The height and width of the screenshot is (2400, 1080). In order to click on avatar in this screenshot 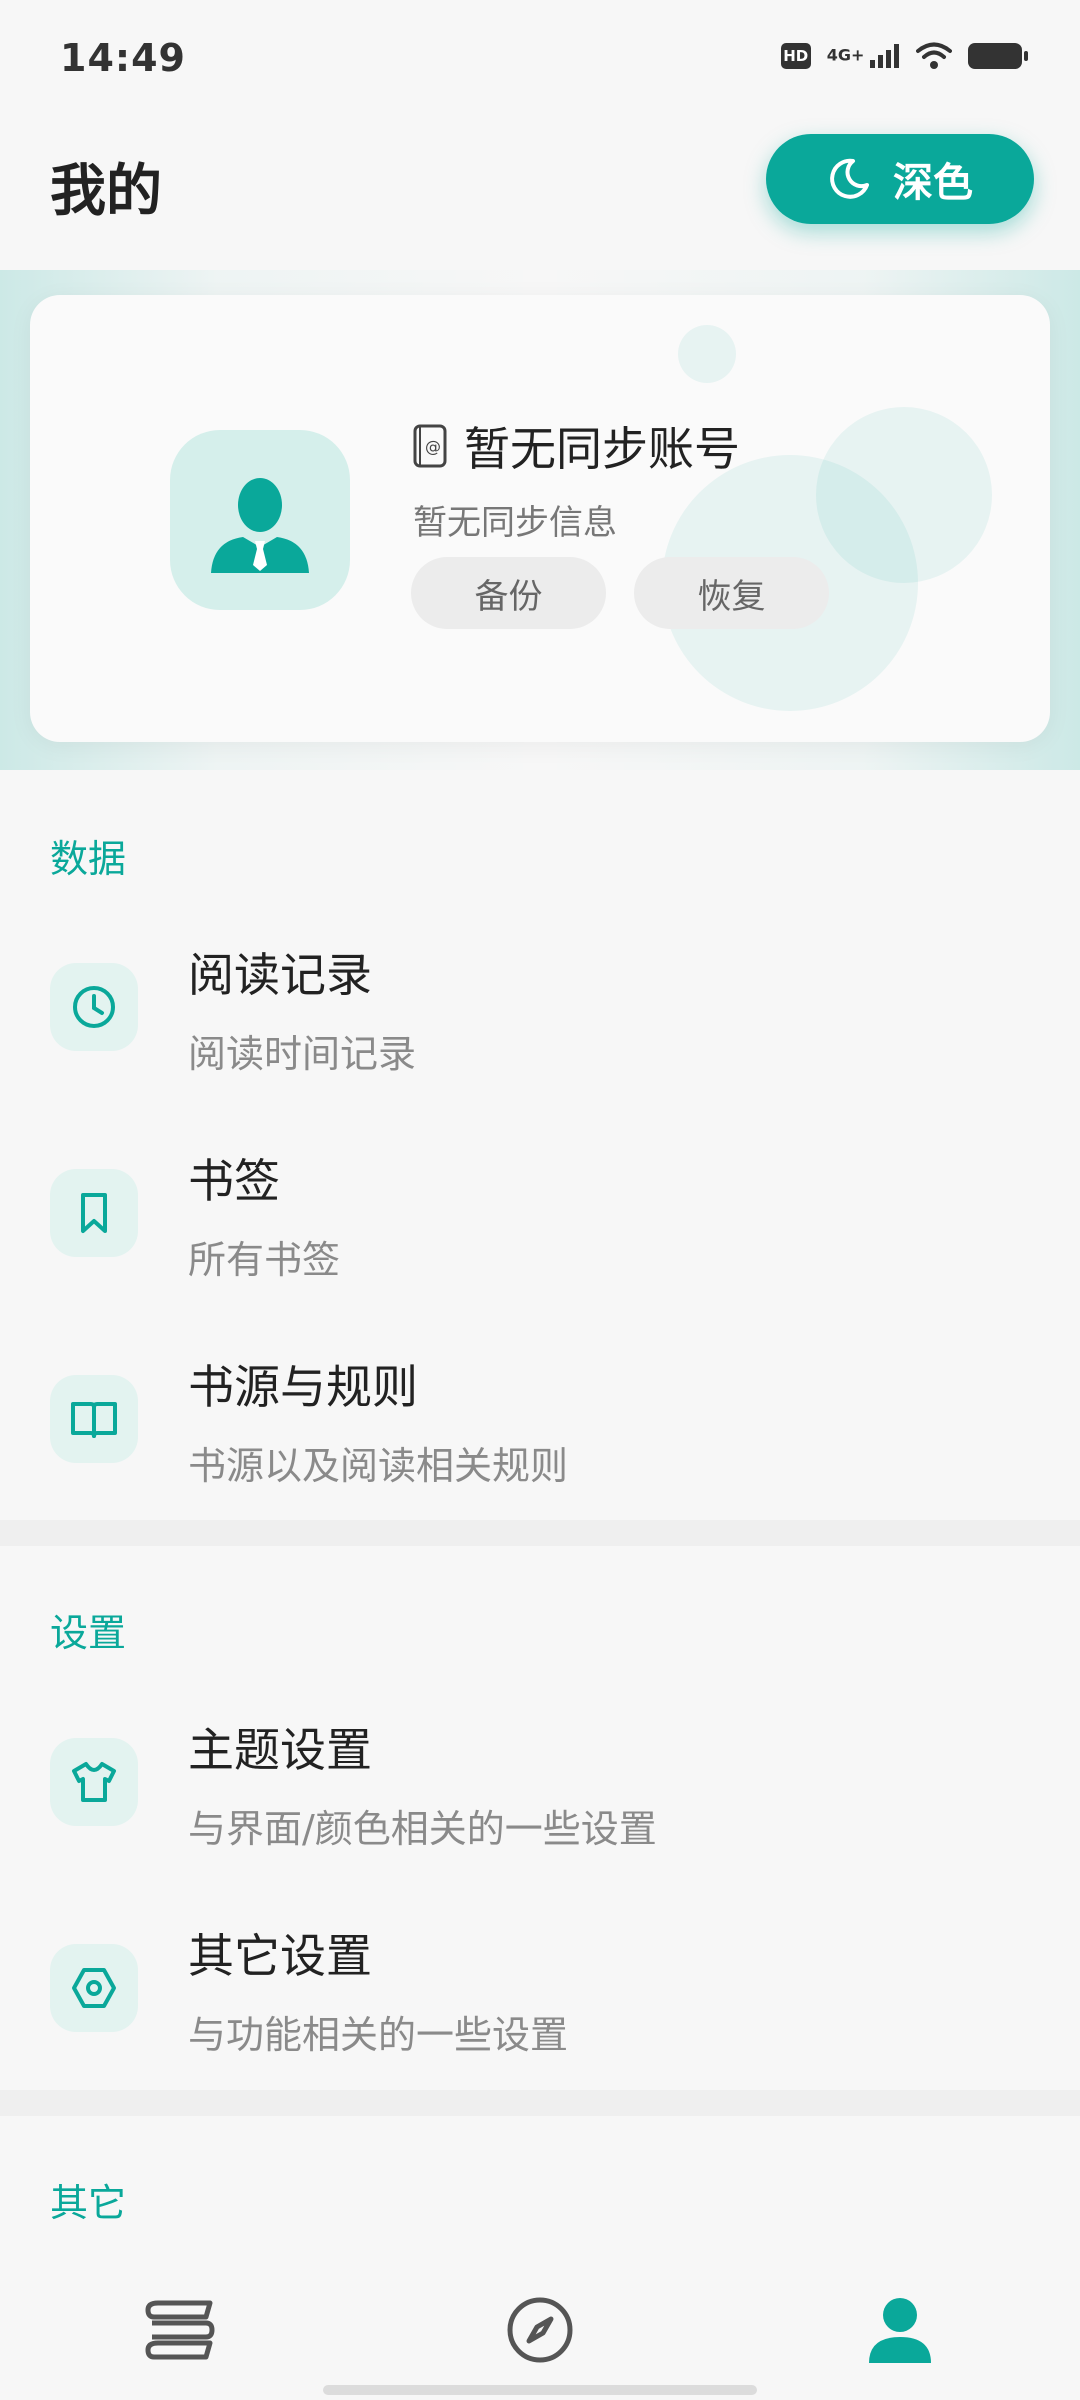, I will do `click(260, 520)`.